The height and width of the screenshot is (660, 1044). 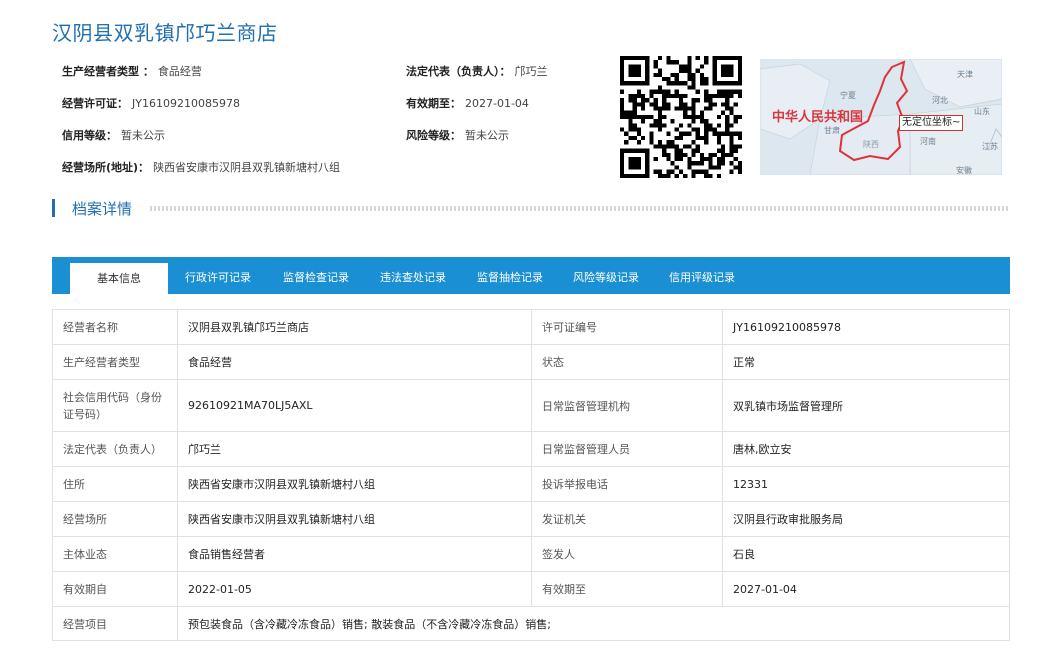 What do you see at coordinates (106, 167) in the screenshot?
I see `address-label: 经营场所(地址)：` at bounding box center [106, 167].